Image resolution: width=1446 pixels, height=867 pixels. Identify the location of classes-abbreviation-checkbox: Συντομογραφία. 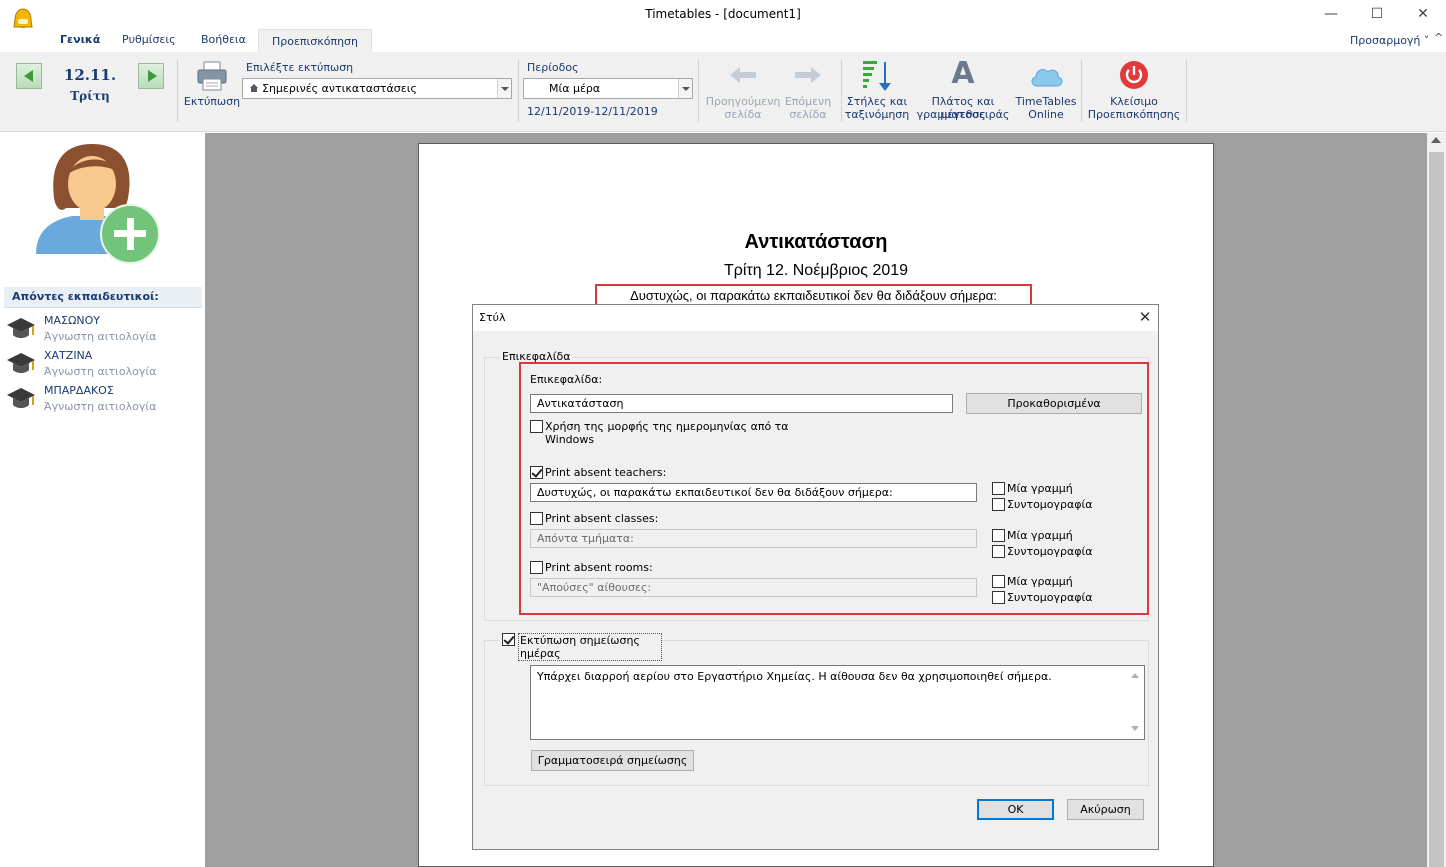
(1052, 552).